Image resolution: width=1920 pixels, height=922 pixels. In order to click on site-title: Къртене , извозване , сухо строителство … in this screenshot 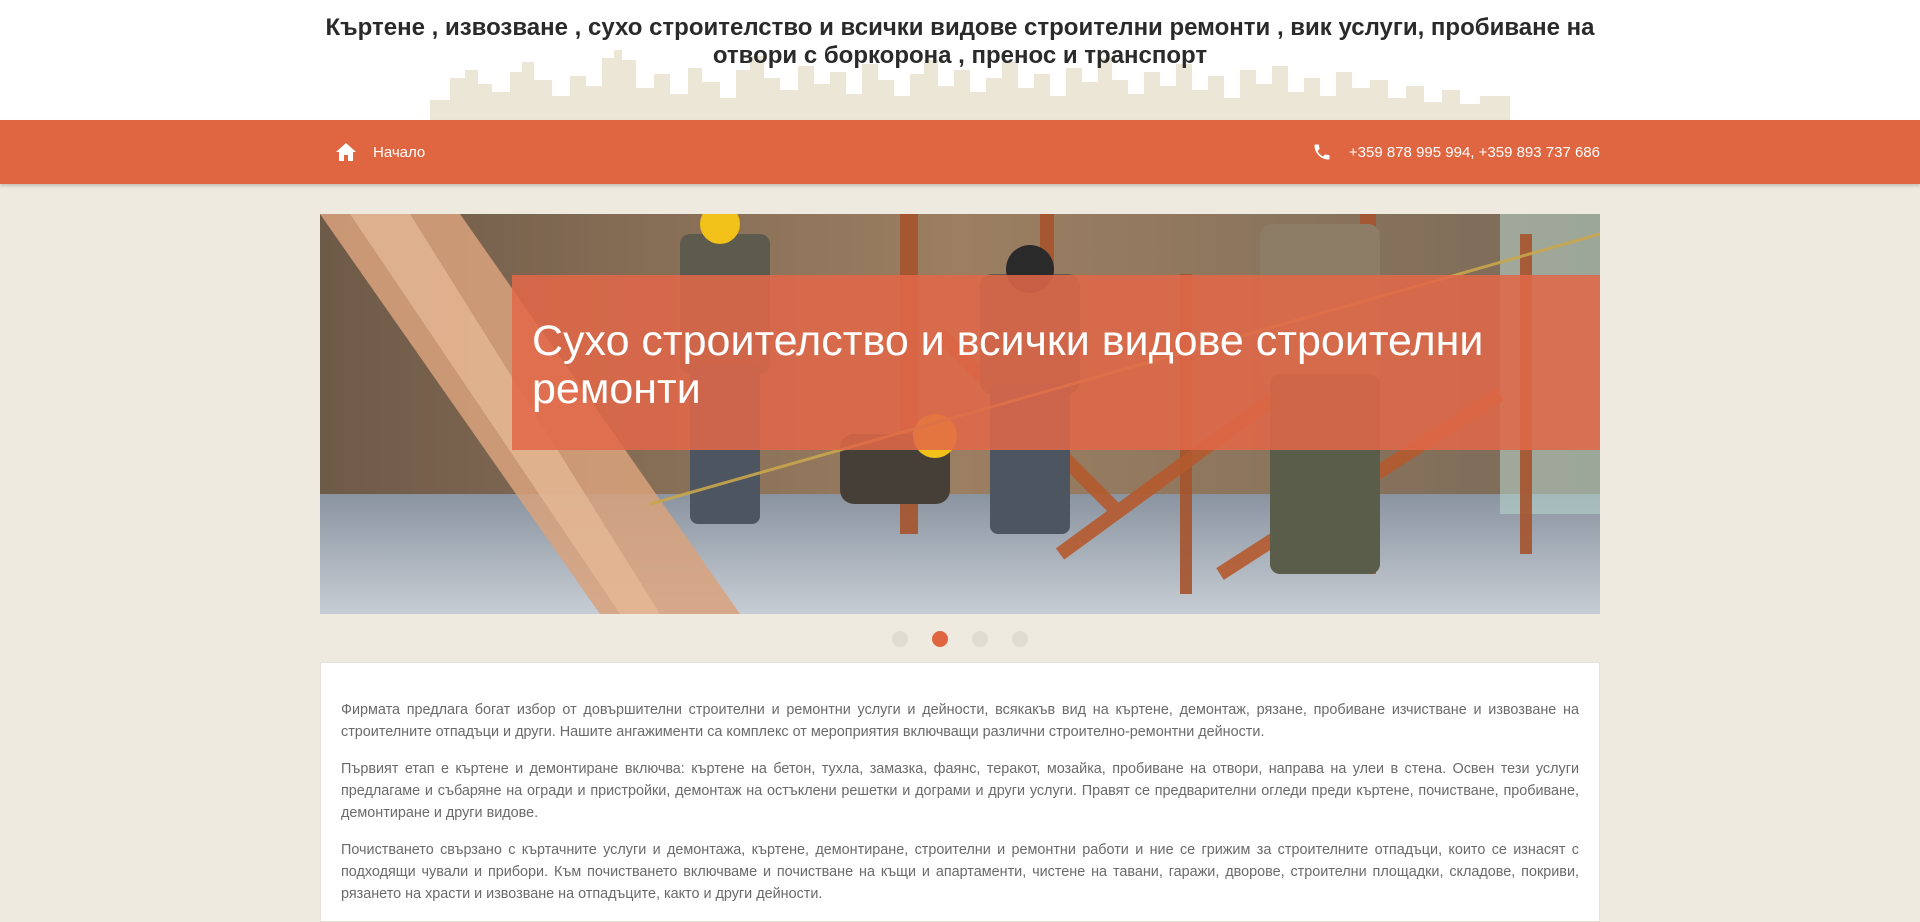, I will do `click(960, 41)`.